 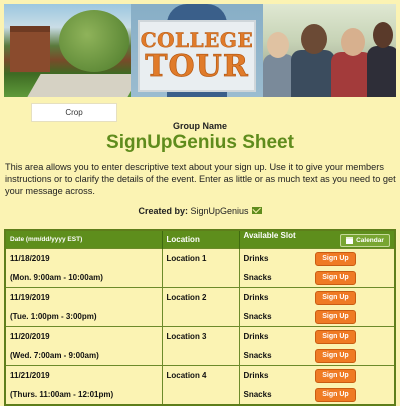 I want to click on row-location: Location 1, so click(x=201, y=257).